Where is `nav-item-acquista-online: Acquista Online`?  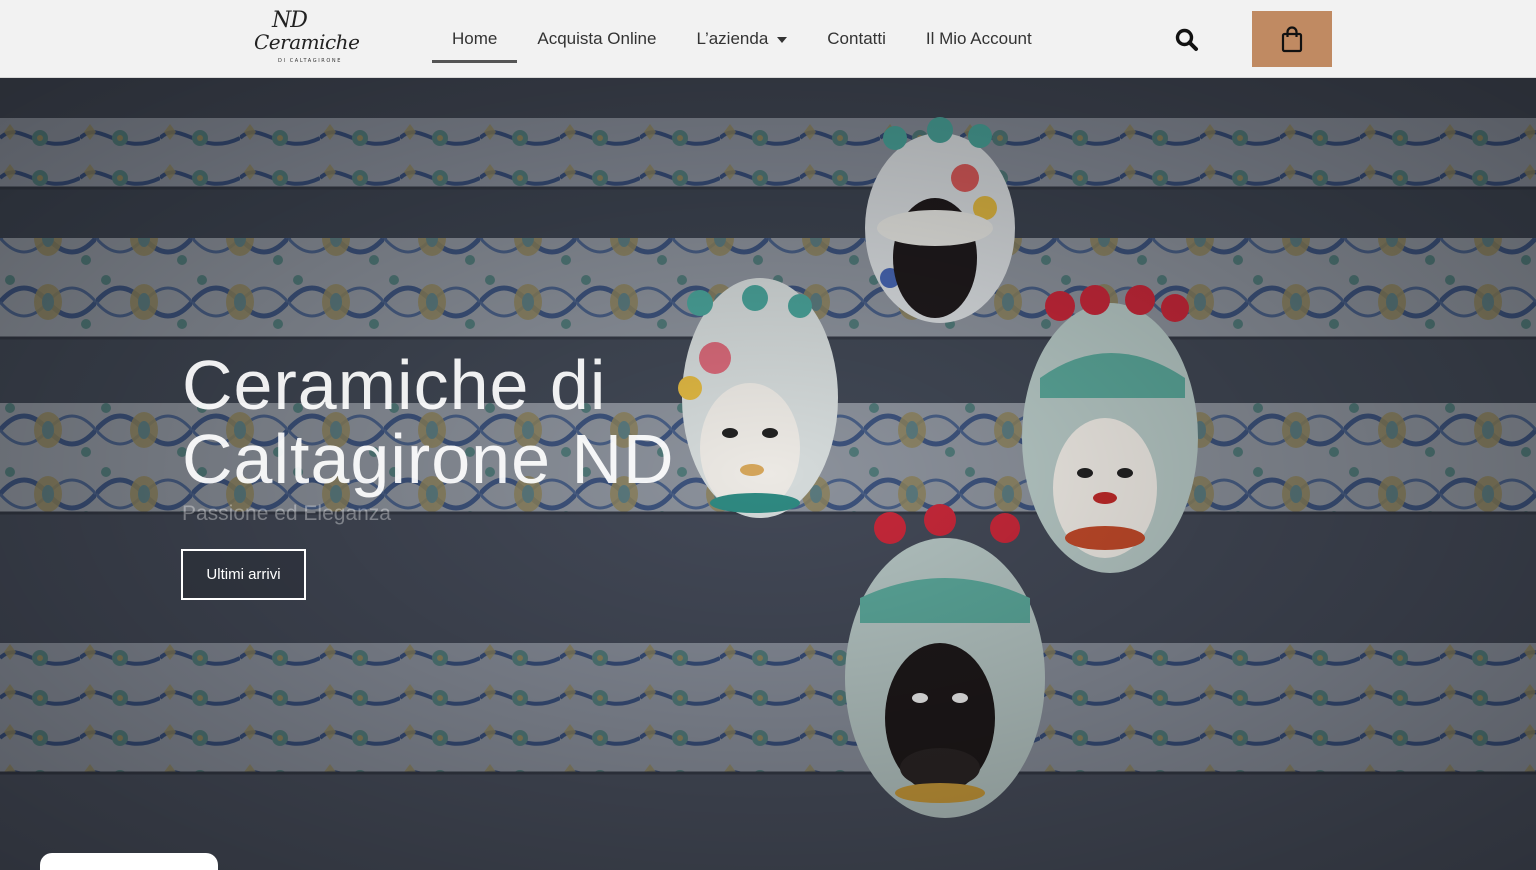
nav-item-acquista-online: Acquista Online is located at coordinates (596, 39).